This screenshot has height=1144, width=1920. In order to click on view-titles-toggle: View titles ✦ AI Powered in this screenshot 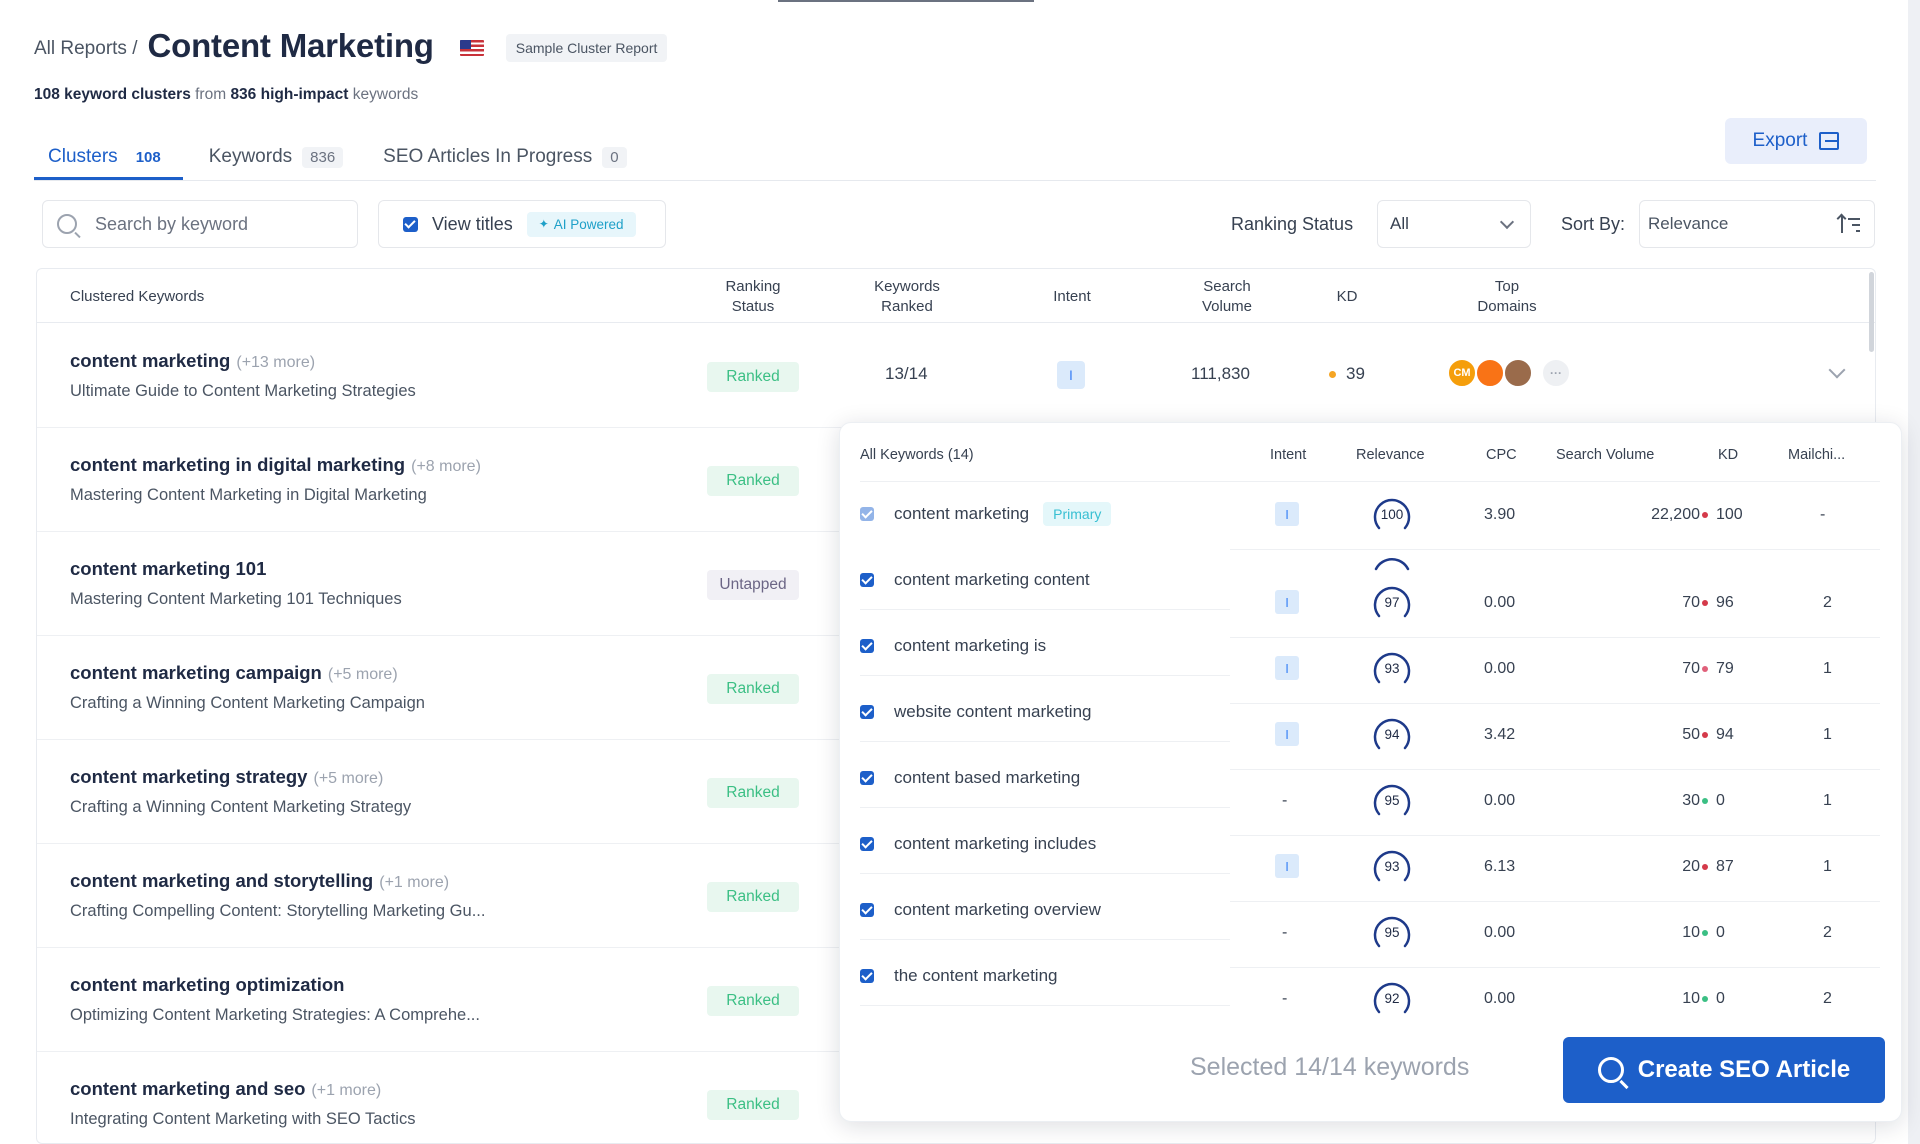, I will do `click(522, 224)`.